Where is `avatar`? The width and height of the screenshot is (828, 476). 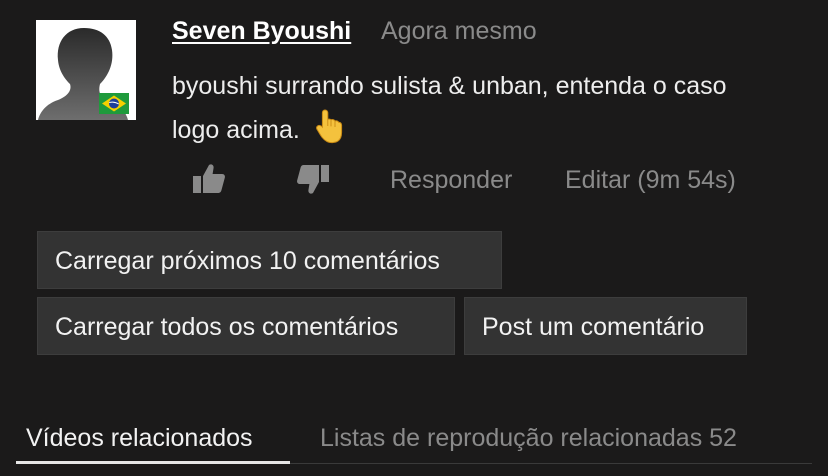 avatar is located at coordinates (86, 70).